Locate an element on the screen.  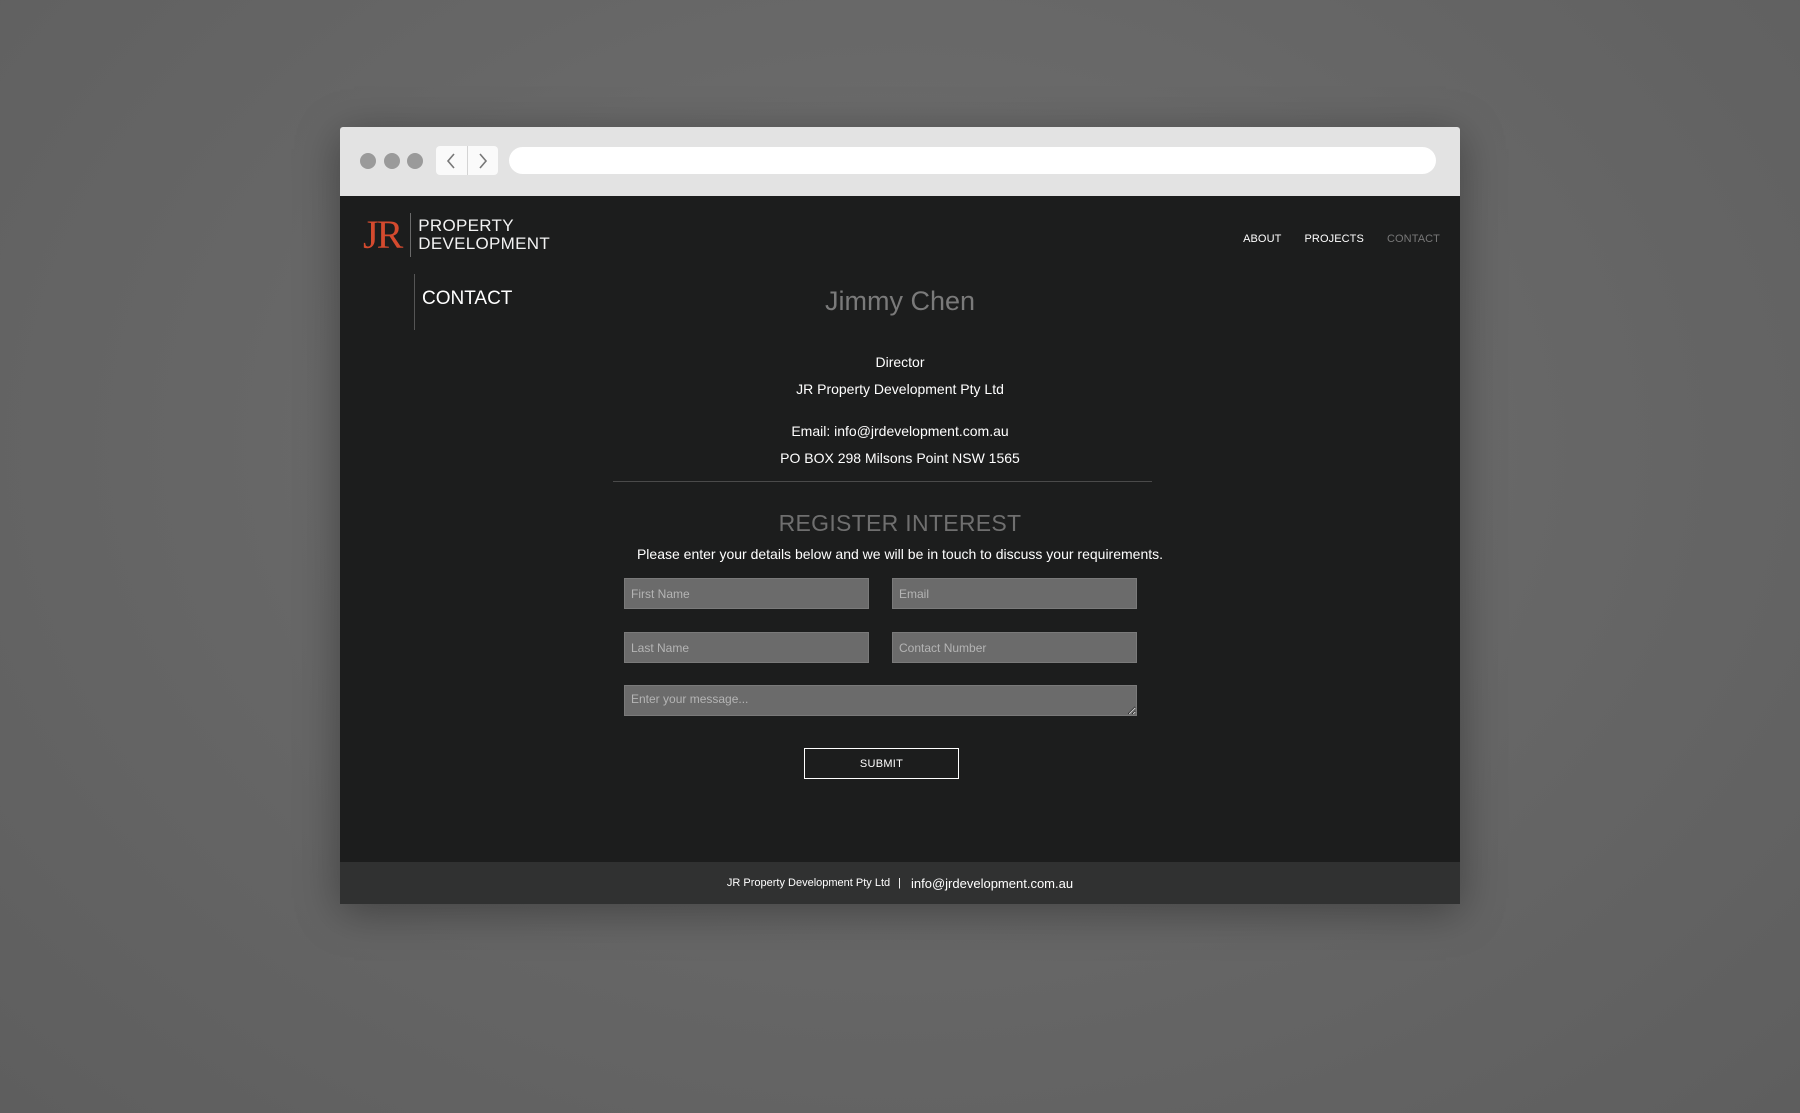
window-close-dot is located at coordinates (368, 161).